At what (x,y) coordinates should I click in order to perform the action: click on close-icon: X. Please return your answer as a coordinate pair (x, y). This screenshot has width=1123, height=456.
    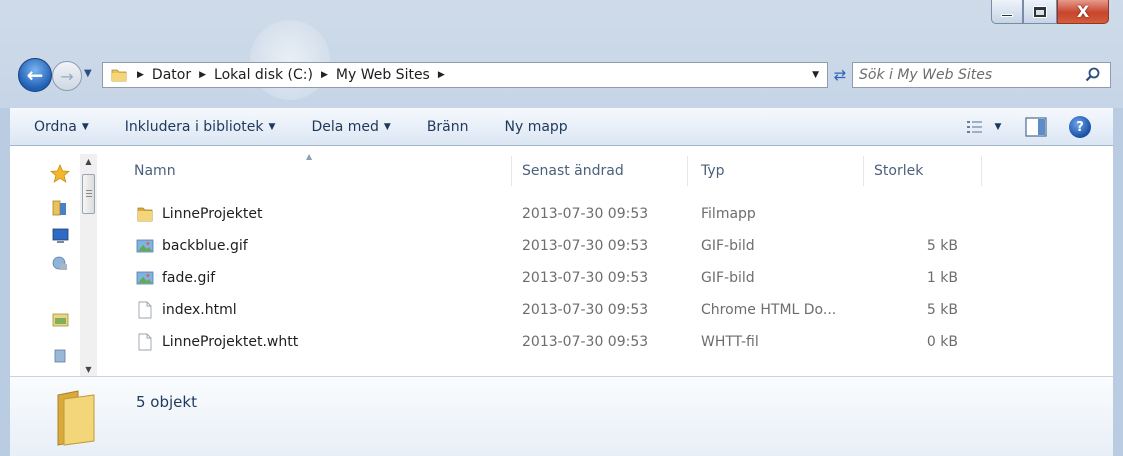
    Looking at the image, I should click on (1083, 11).